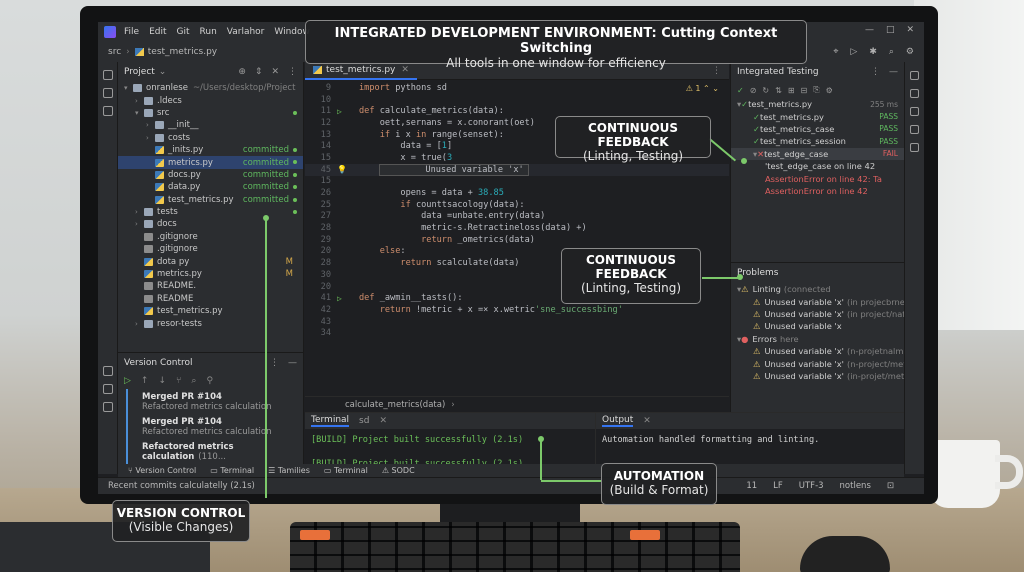 Image resolution: width=1024 pixels, height=572 pixels. Describe the element at coordinates (791, 90) in the screenshot. I see `expand-icon: ⊞` at that location.